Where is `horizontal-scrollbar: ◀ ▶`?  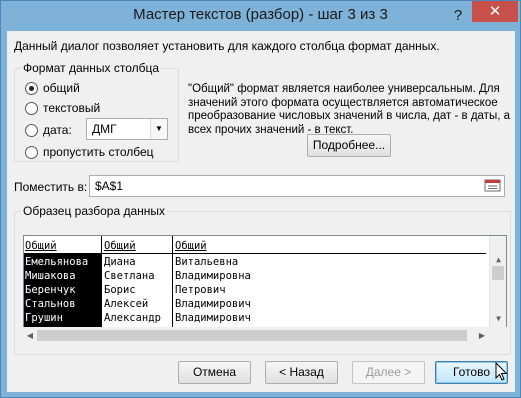
horizontal-scrollbar: ◀ ▶ is located at coordinates (265, 335).